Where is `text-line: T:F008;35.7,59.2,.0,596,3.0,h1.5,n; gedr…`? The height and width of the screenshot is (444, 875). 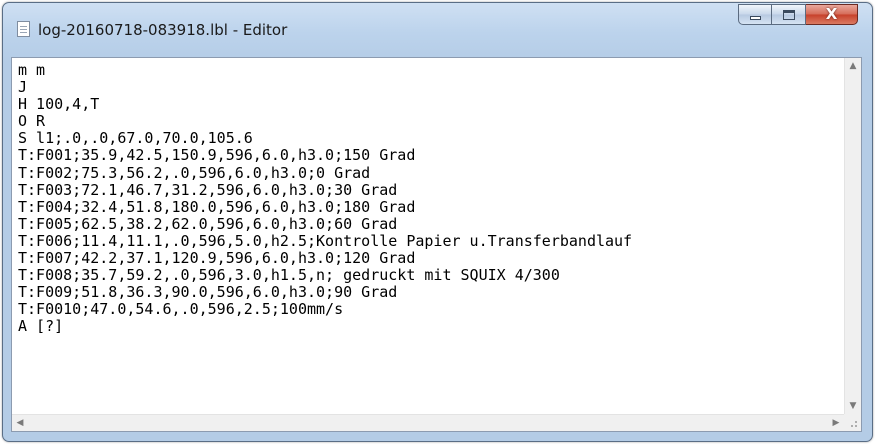
text-line: T:F008;35.7,59.2,.0,596,3.0,h1.5,n; gedr… is located at coordinates (289, 275).